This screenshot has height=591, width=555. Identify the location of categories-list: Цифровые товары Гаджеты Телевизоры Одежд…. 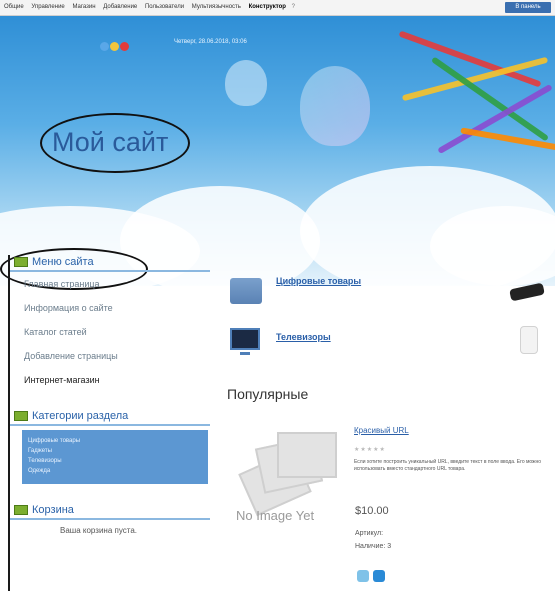
(115, 457).